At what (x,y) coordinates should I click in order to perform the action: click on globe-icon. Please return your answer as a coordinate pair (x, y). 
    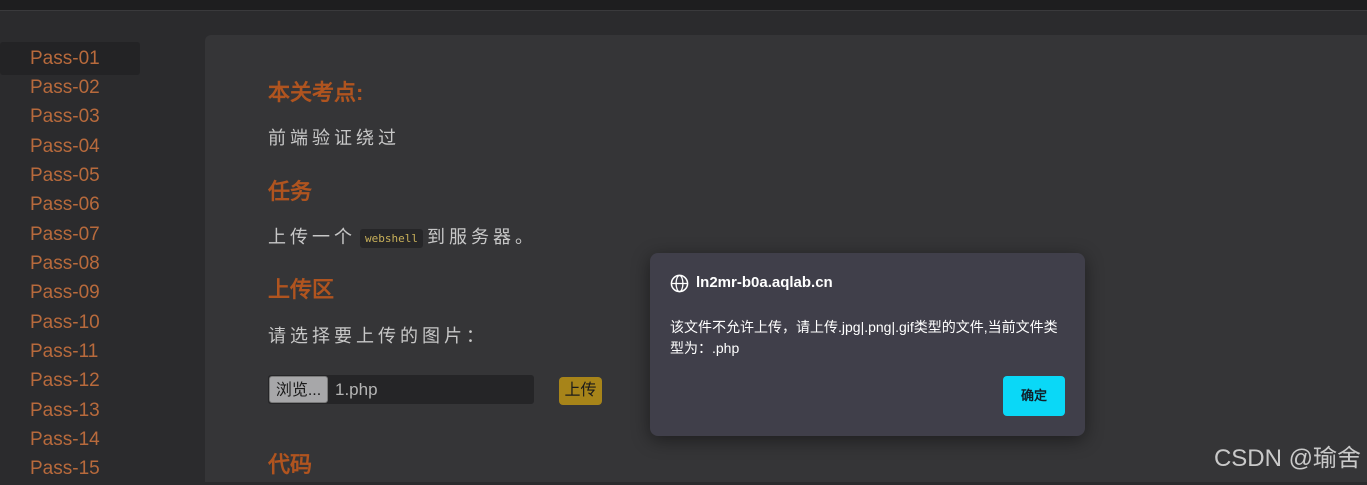
    Looking at the image, I should click on (679, 283).